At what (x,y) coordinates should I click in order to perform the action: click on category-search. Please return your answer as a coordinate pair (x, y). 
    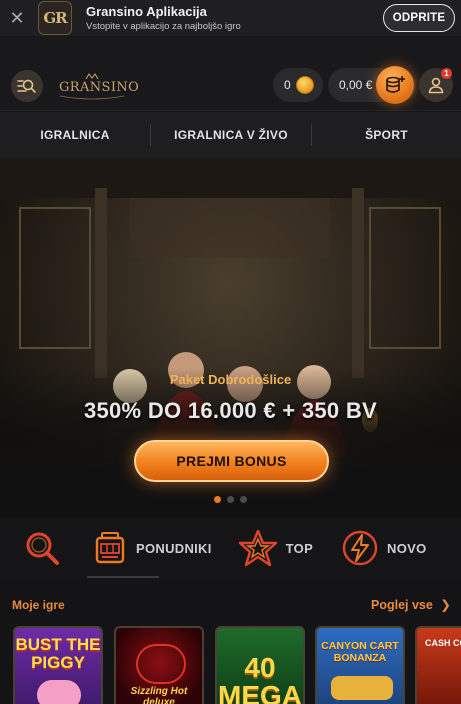
    Looking at the image, I should click on (42, 548).